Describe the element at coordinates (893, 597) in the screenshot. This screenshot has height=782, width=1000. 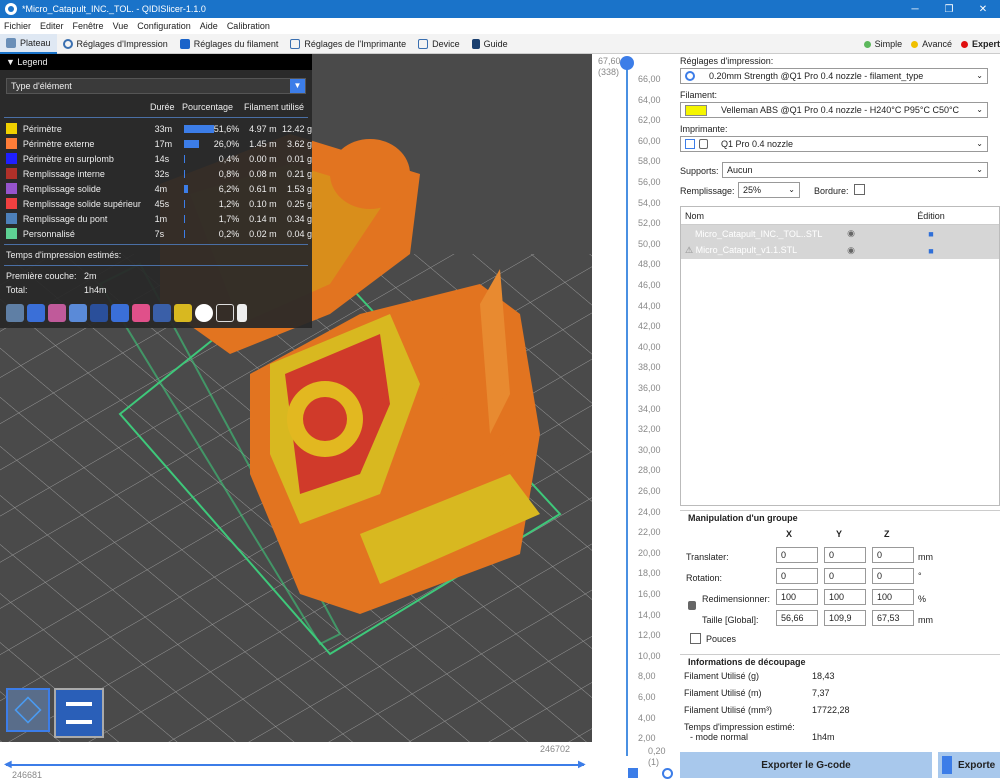
I see `scale-z-input: 100` at that location.